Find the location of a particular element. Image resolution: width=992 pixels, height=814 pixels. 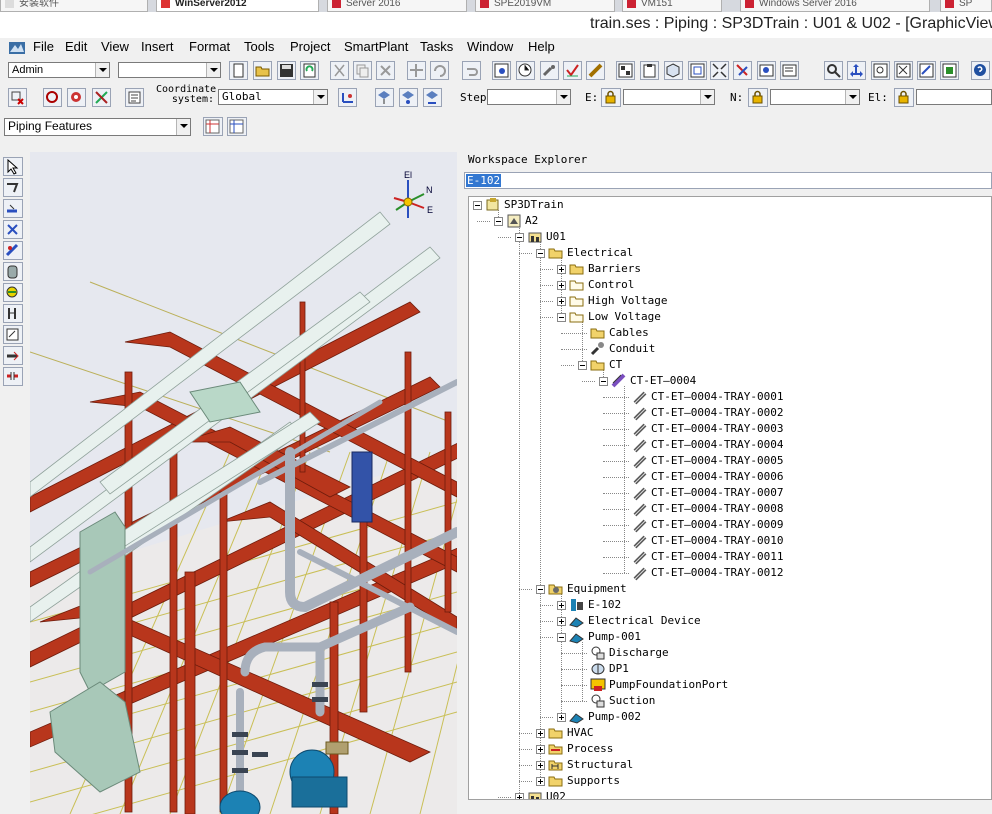

route-pipe-button is located at coordinates (13, 187).